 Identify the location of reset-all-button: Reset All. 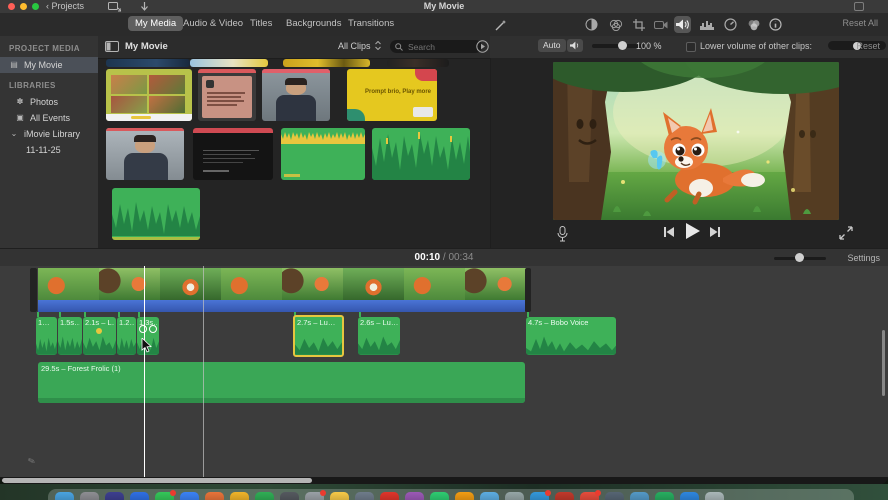
(860, 23).